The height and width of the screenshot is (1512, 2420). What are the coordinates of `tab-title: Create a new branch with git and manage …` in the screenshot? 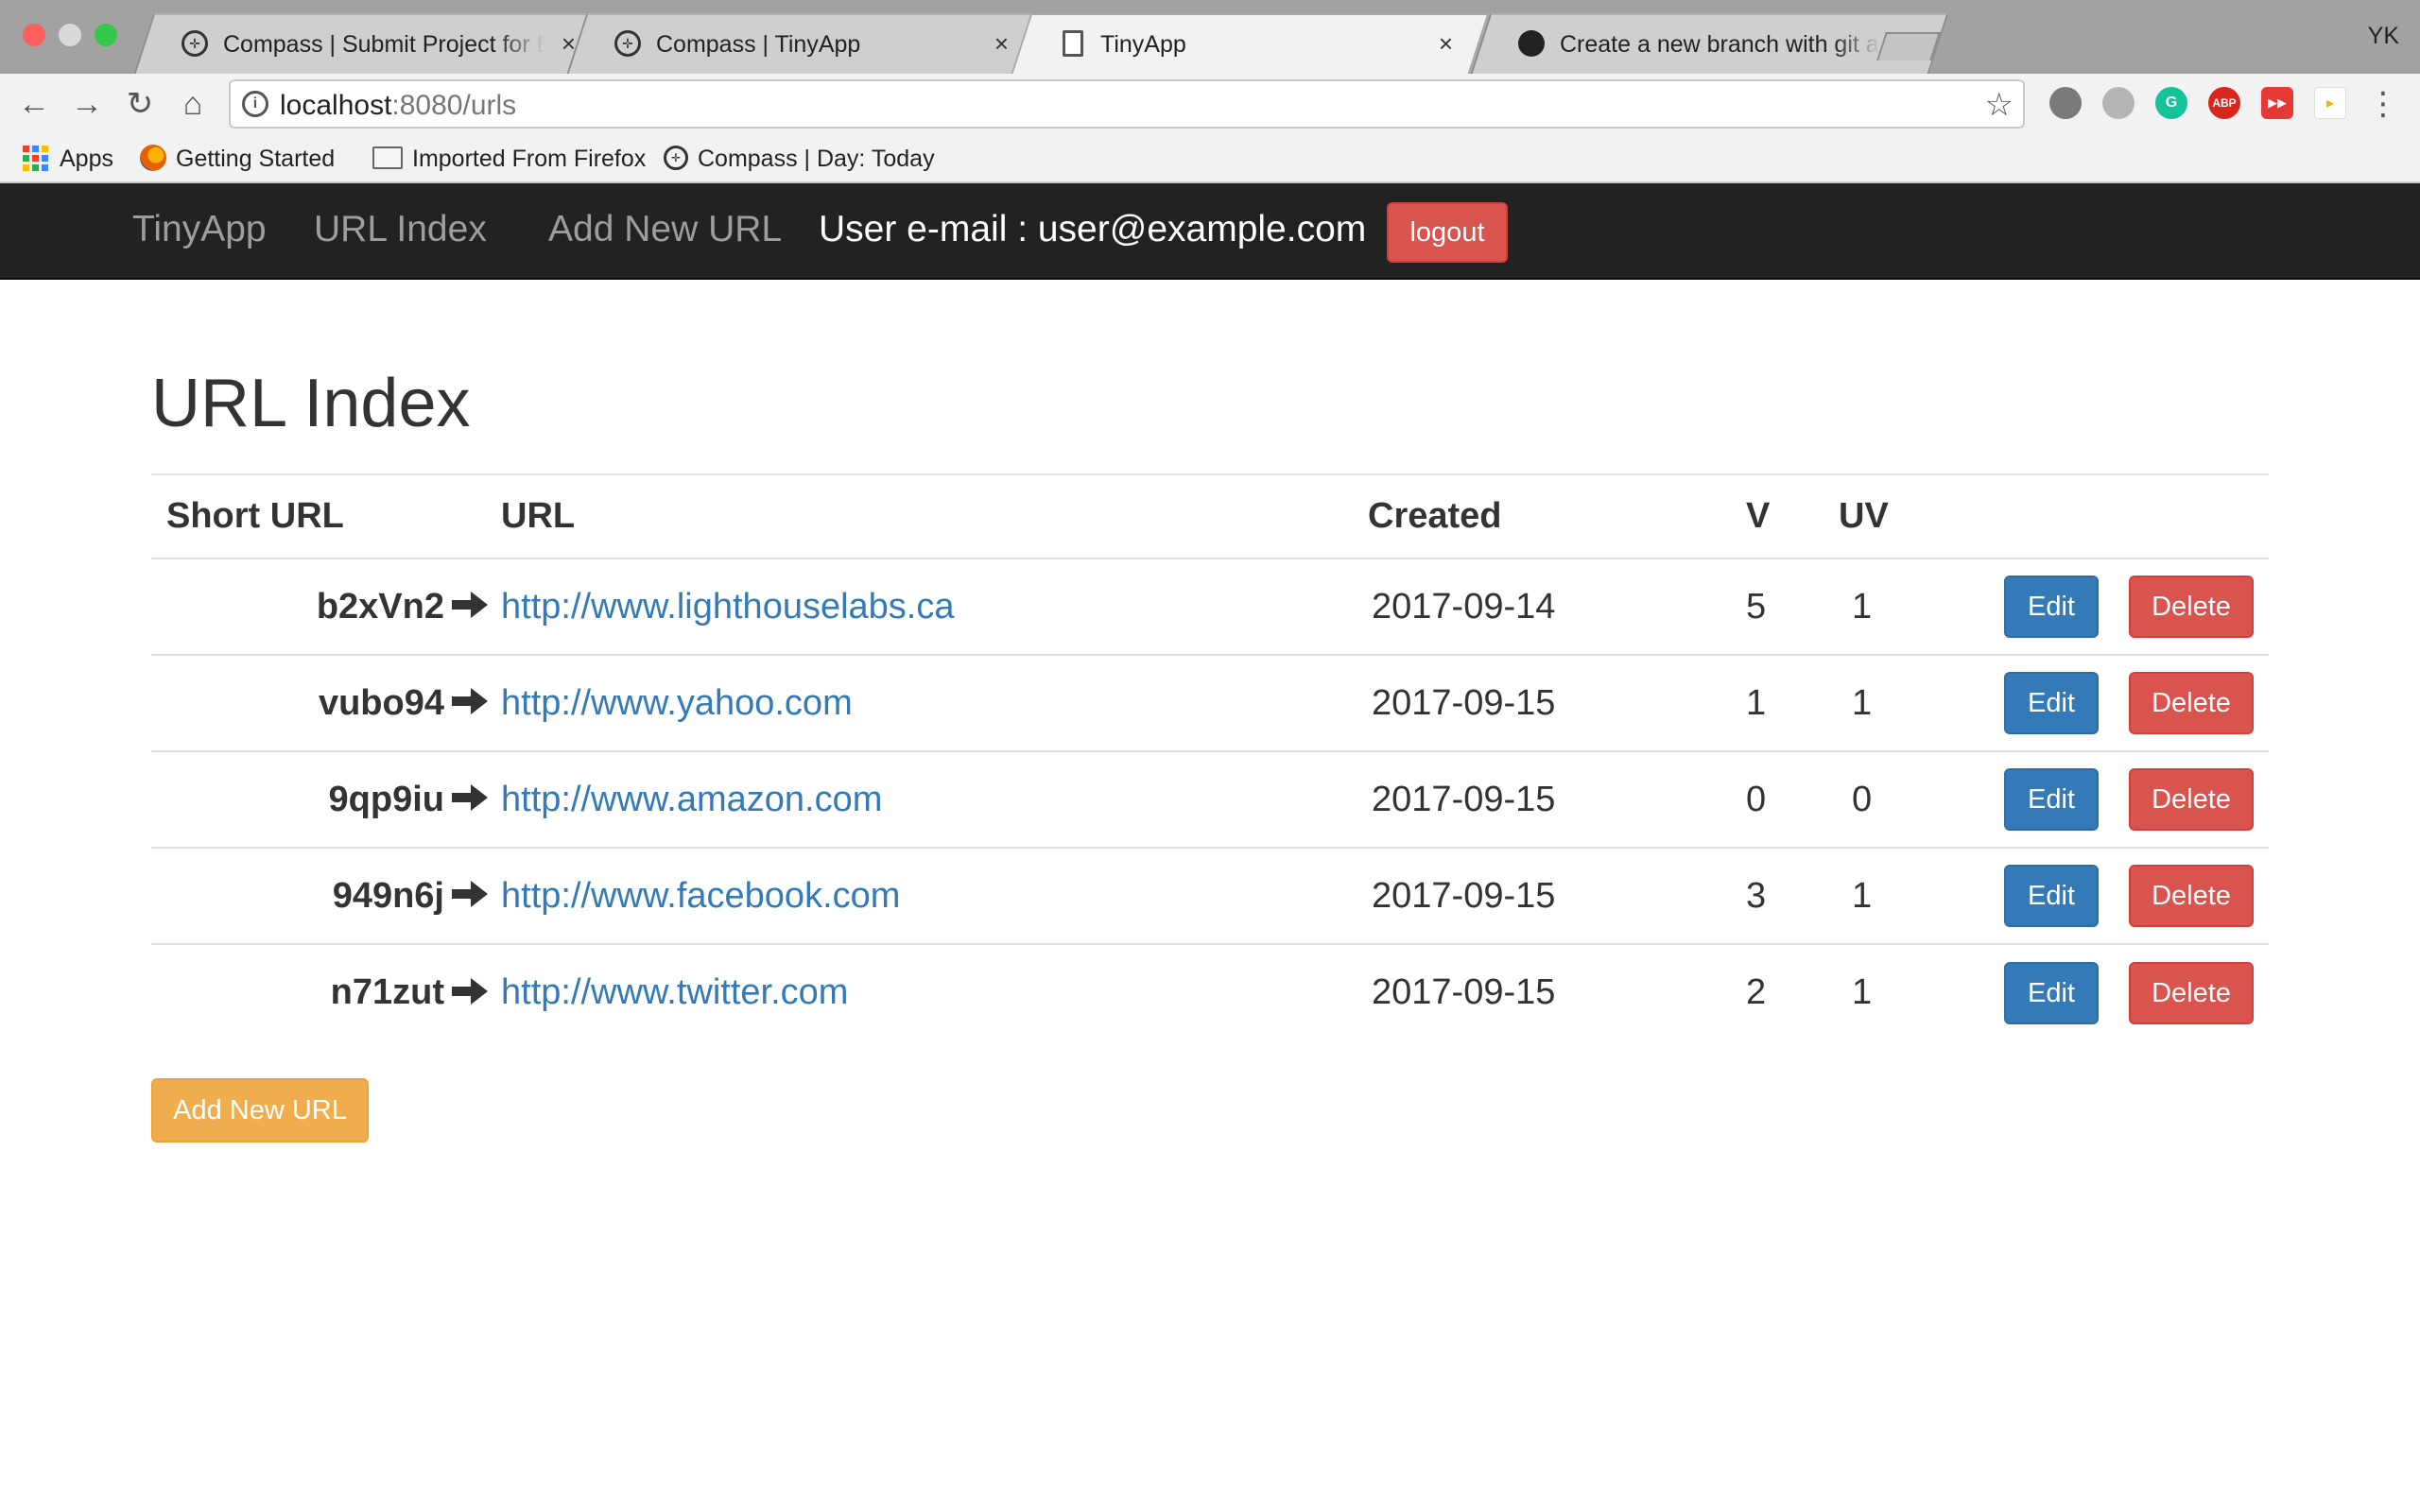 It's located at (1720, 44).